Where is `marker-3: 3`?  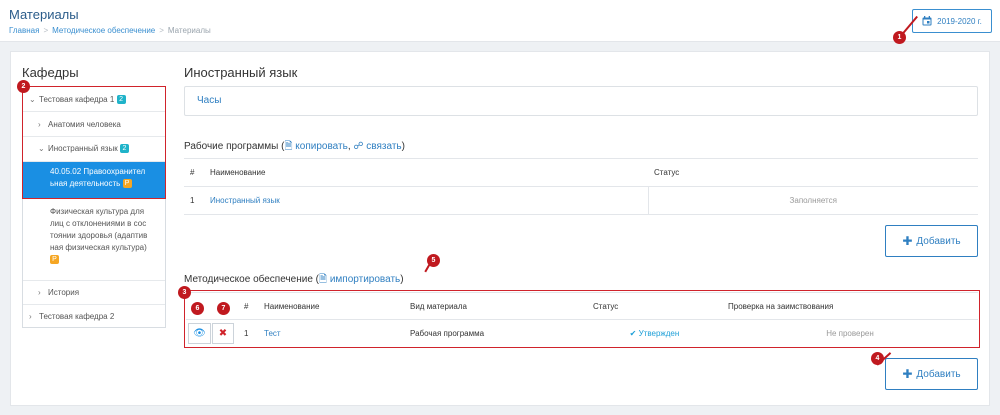
marker-3: 3 is located at coordinates (184, 292).